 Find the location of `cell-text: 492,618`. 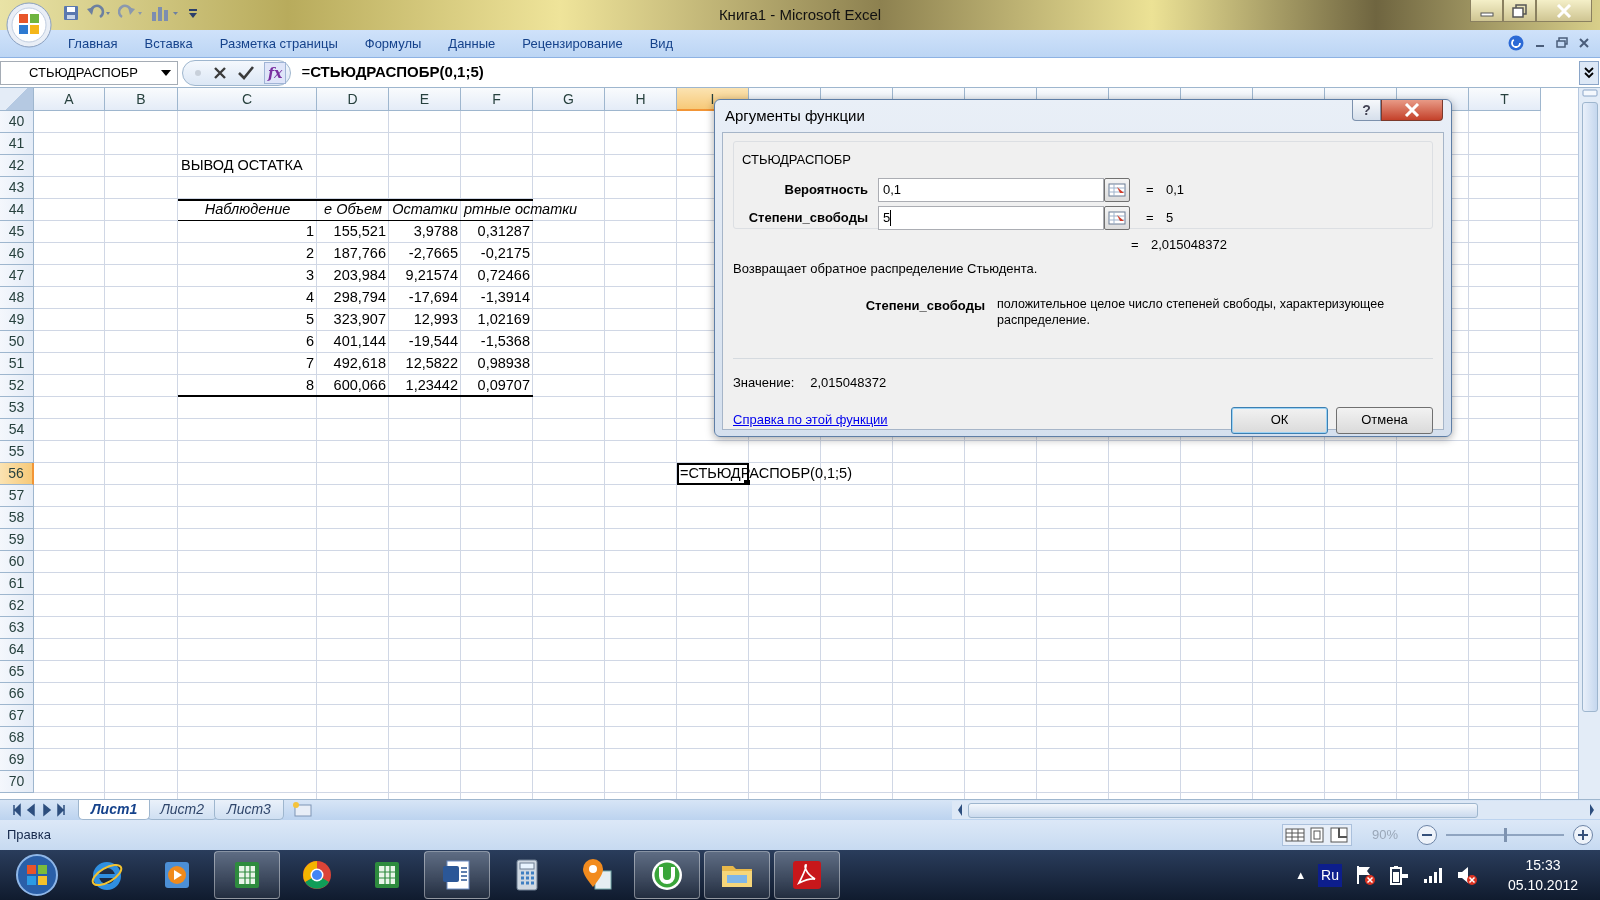

cell-text: 492,618 is located at coordinates (359, 363).